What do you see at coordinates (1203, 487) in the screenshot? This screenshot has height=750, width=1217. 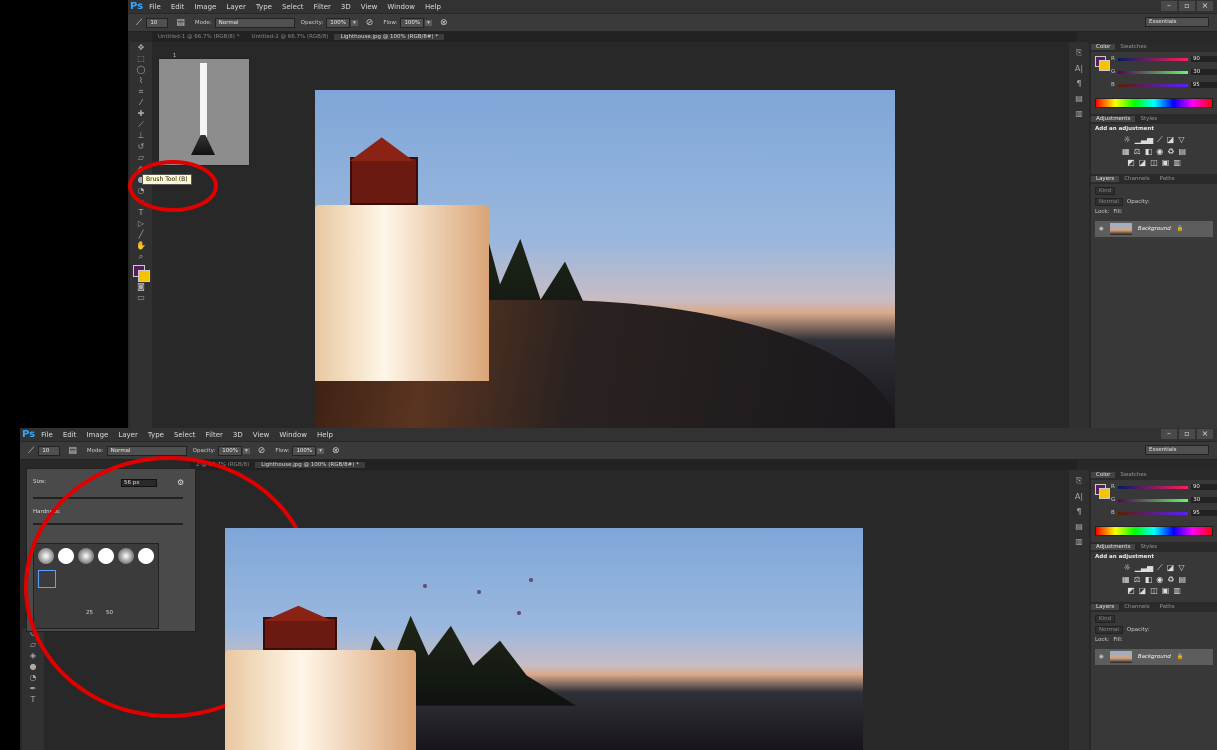 I see `red-value-2: 90` at bounding box center [1203, 487].